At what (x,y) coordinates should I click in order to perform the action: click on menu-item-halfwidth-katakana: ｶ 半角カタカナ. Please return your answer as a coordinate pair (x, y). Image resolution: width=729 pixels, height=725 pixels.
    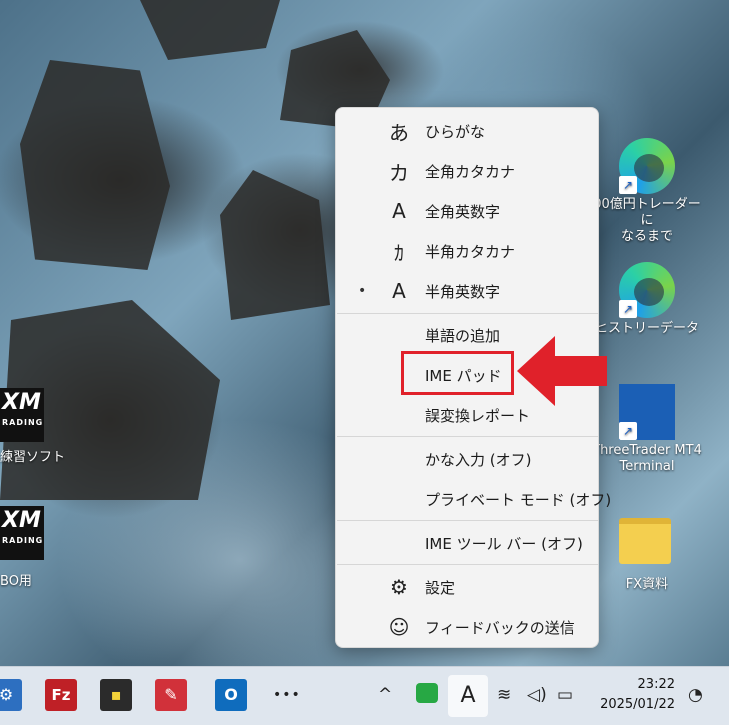
    Looking at the image, I should click on (467, 251).